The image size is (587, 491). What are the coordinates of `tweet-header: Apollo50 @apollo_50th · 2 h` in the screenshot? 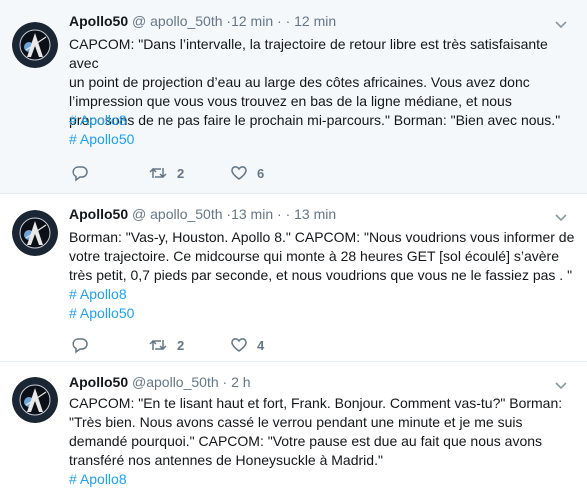 It's located at (318, 382).